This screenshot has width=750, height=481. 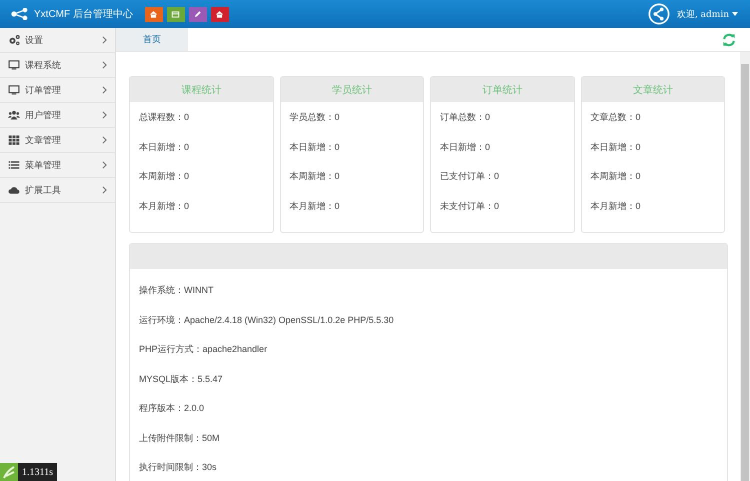 What do you see at coordinates (38, 472) in the screenshot?
I see `load-time: 1.1311s` at bounding box center [38, 472].